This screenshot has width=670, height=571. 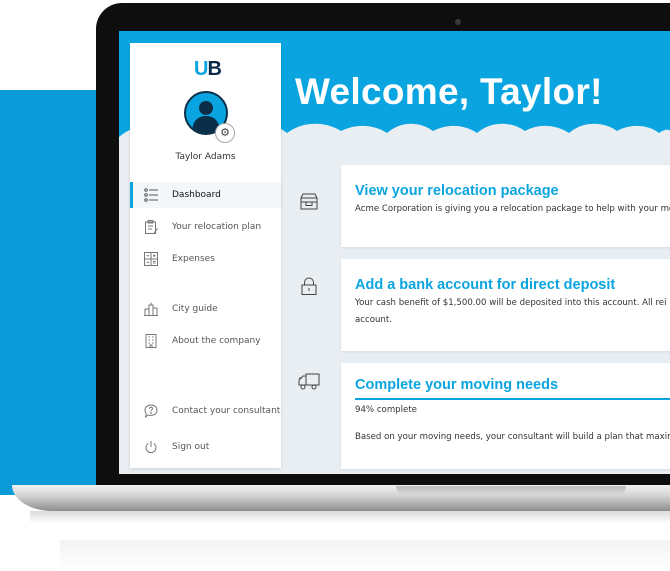 I want to click on progress-bar, so click(x=512, y=399).